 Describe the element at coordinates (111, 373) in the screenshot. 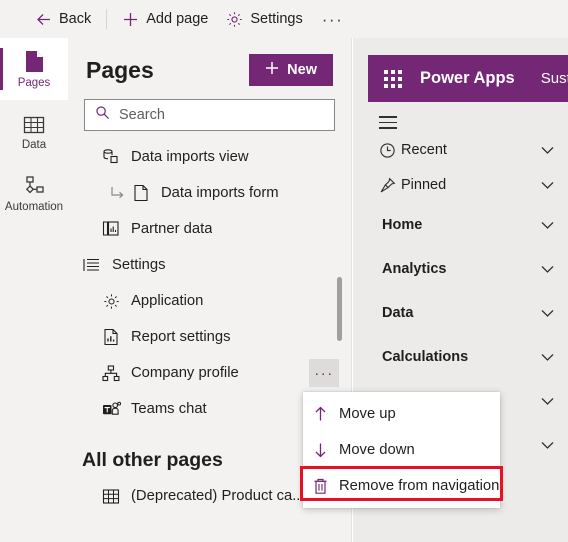

I see `sitemap-icon` at that location.